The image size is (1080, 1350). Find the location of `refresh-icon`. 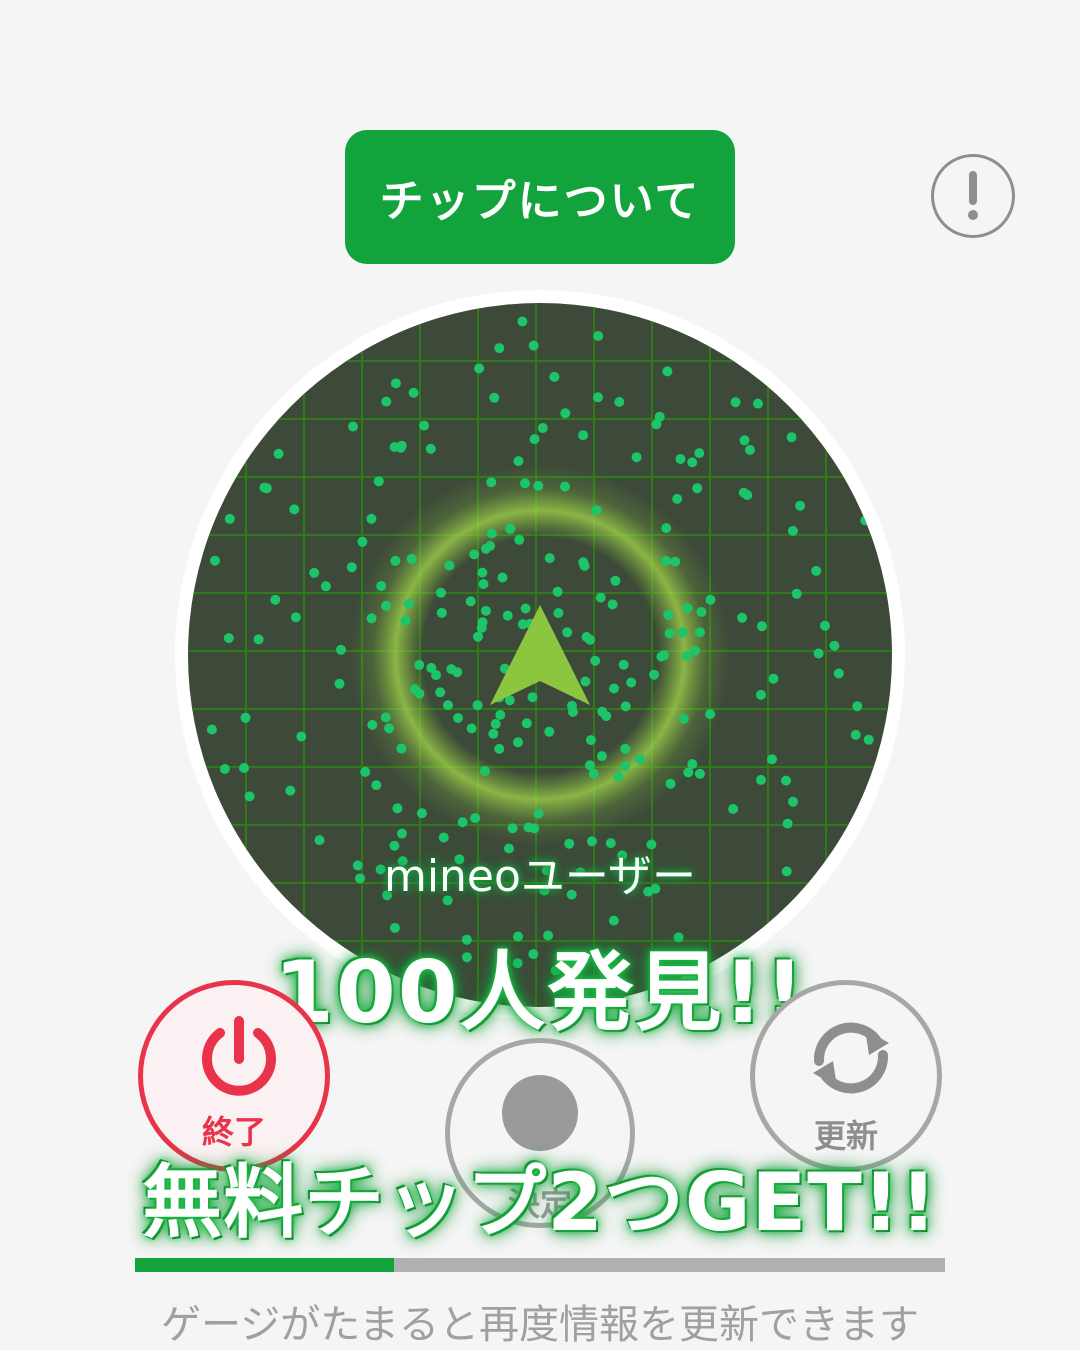

refresh-icon is located at coordinates (851, 1058).